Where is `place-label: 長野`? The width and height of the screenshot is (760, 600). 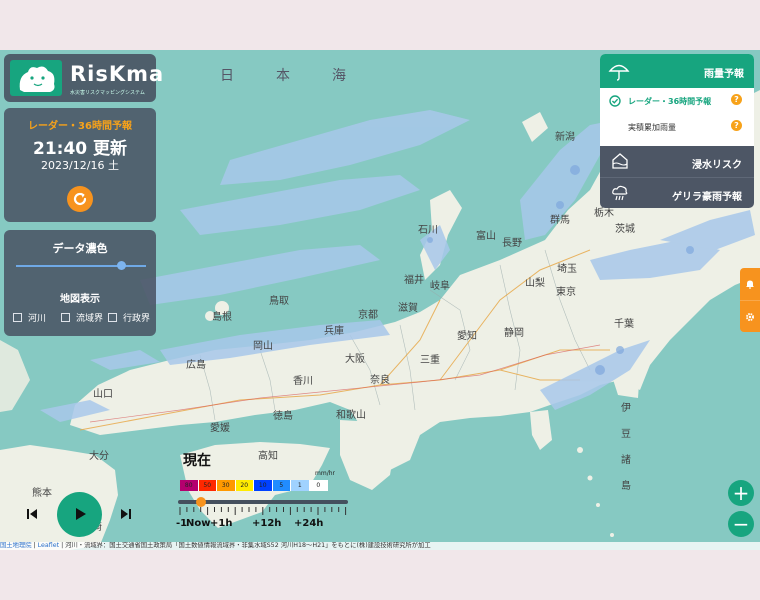
place-label: 長野 is located at coordinates (512, 243).